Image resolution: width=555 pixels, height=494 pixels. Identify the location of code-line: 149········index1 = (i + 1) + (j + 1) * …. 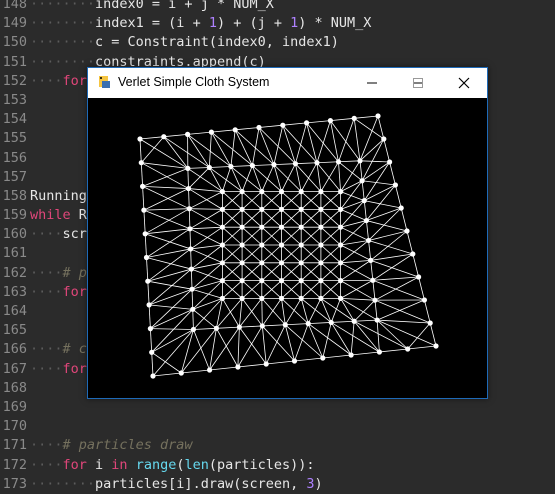
(277, 23).